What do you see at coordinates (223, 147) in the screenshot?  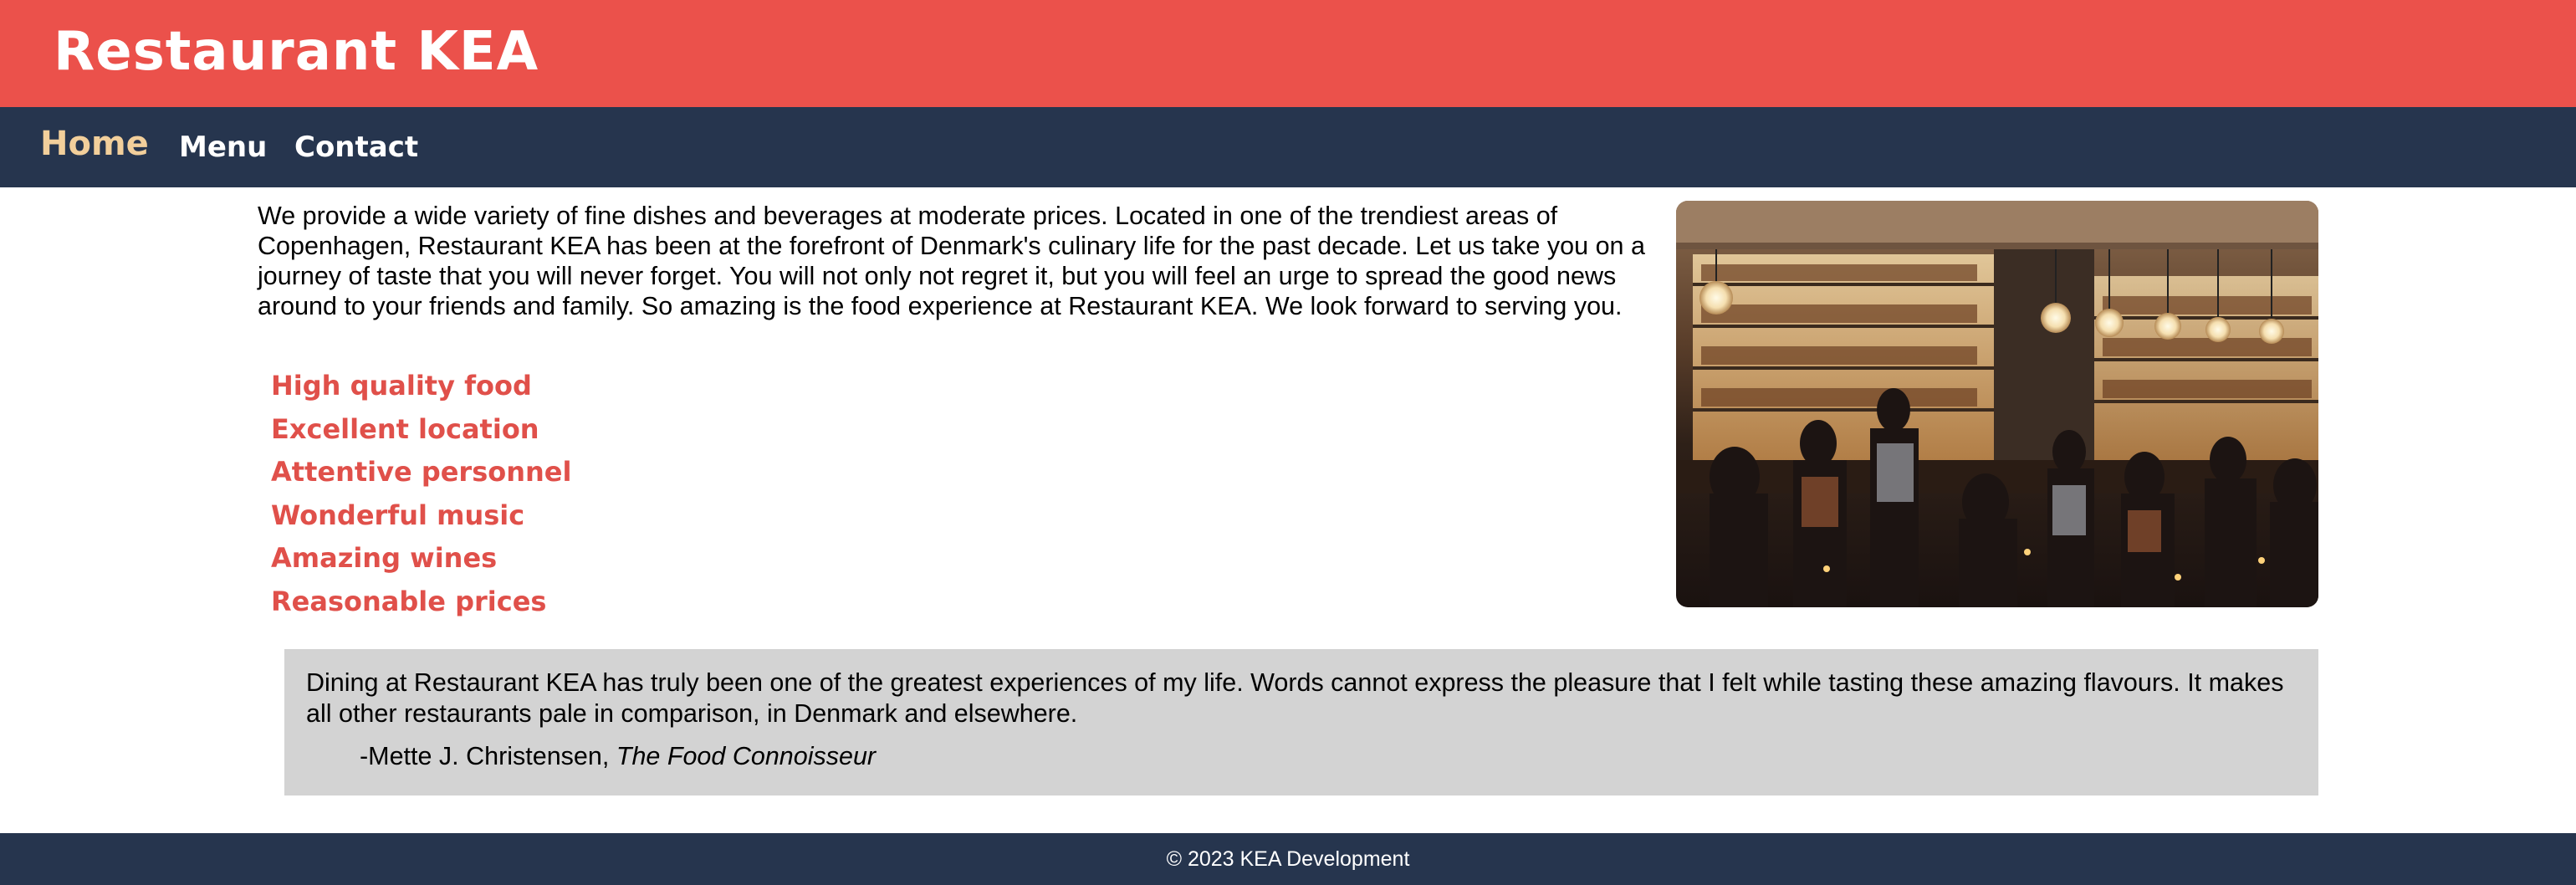 I see `nav-menu-link: Menu` at bounding box center [223, 147].